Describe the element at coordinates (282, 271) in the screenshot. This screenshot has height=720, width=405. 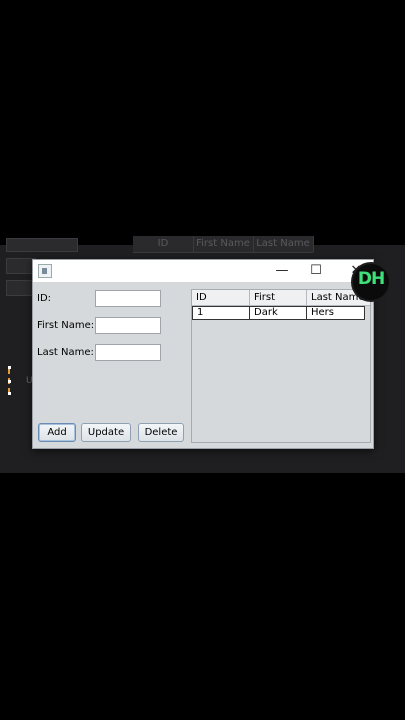
I see `minimize-button: —` at that location.